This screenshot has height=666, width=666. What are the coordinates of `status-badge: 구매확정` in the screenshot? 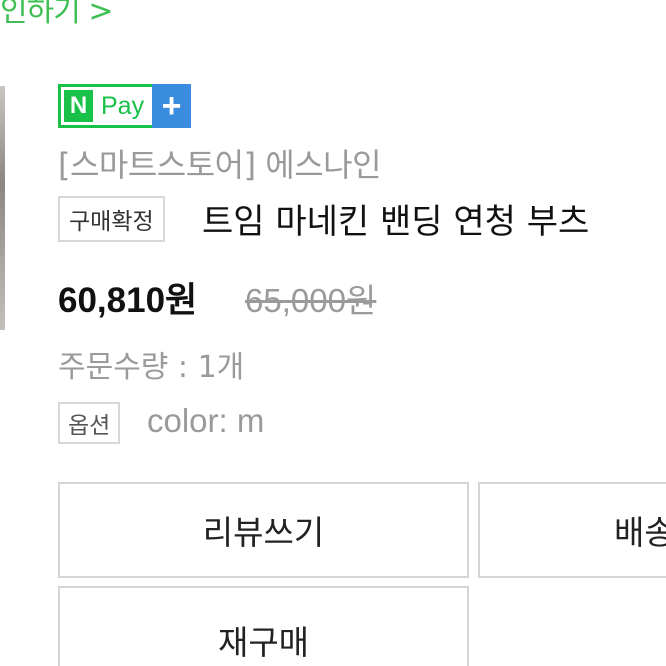 It's located at (111, 219).